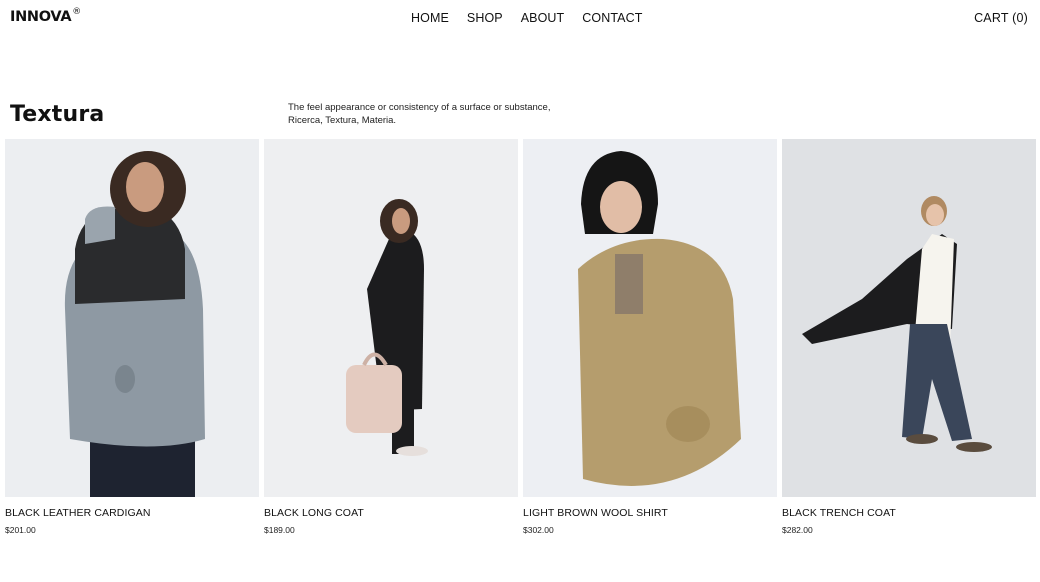 The height and width of the screenshot is (582, 1040). I want to click on nav-contact-link: CONTACT, so click(612, 18).